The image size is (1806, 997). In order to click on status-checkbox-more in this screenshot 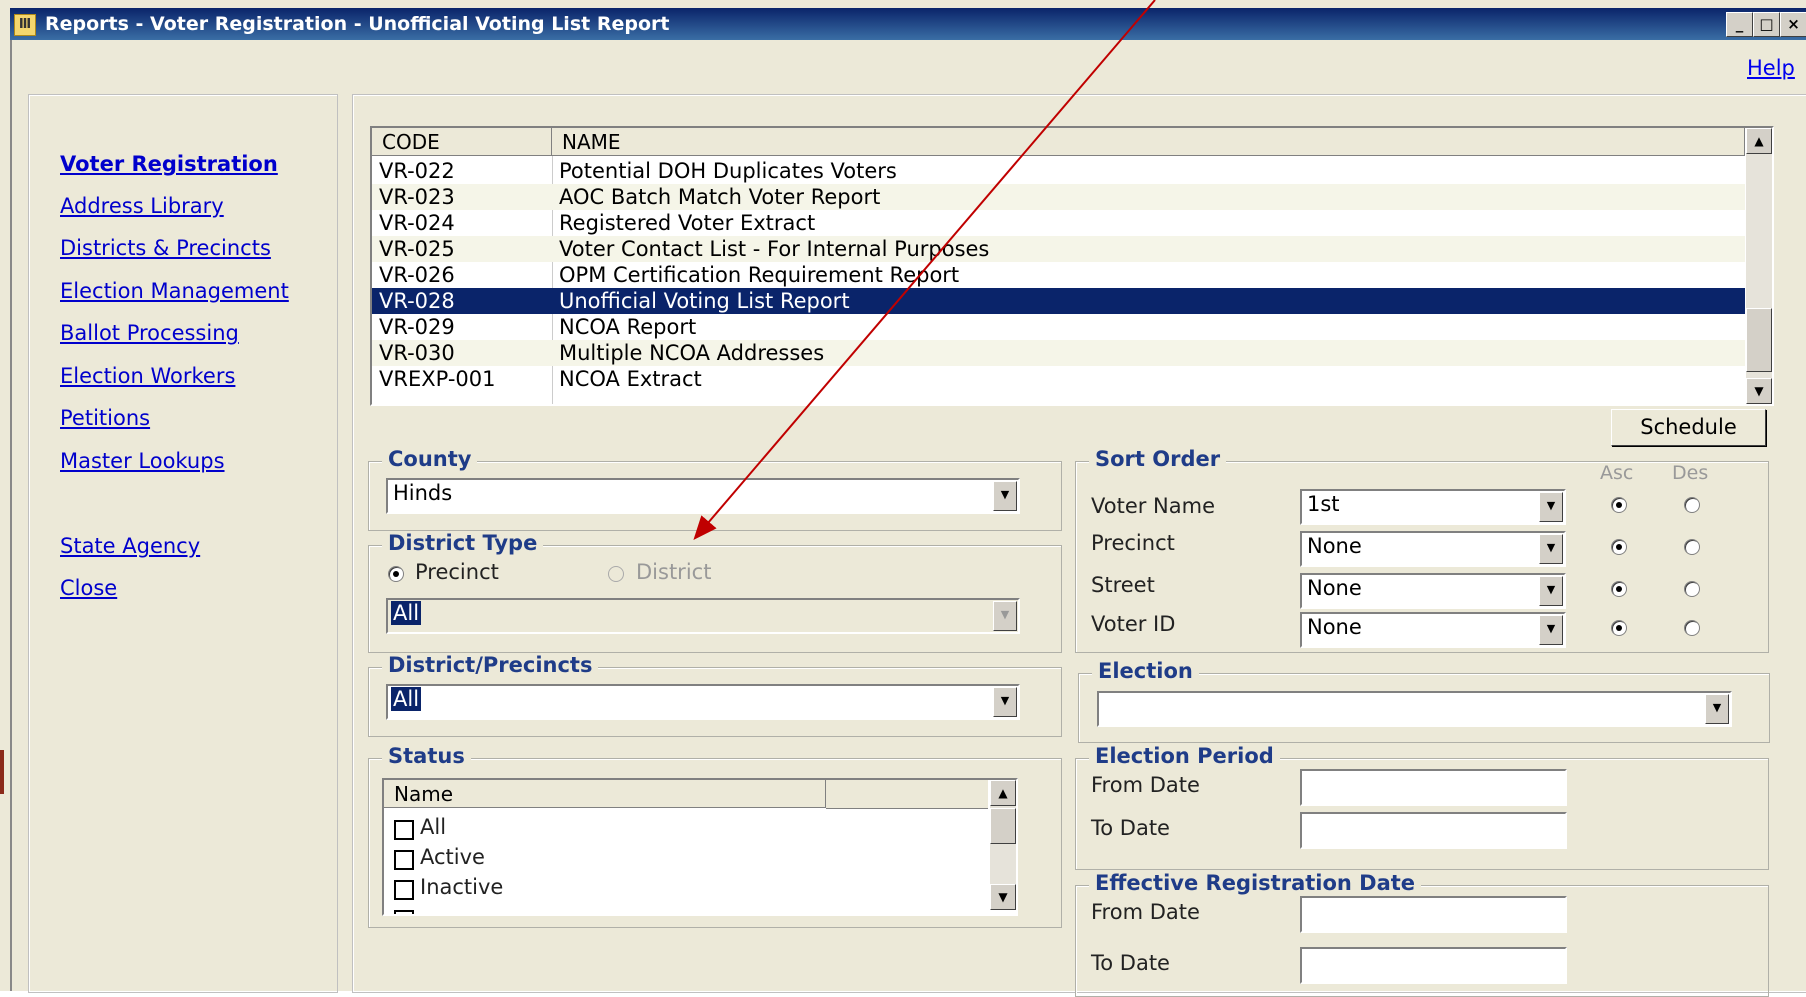, I will do `click(404, 912)`.